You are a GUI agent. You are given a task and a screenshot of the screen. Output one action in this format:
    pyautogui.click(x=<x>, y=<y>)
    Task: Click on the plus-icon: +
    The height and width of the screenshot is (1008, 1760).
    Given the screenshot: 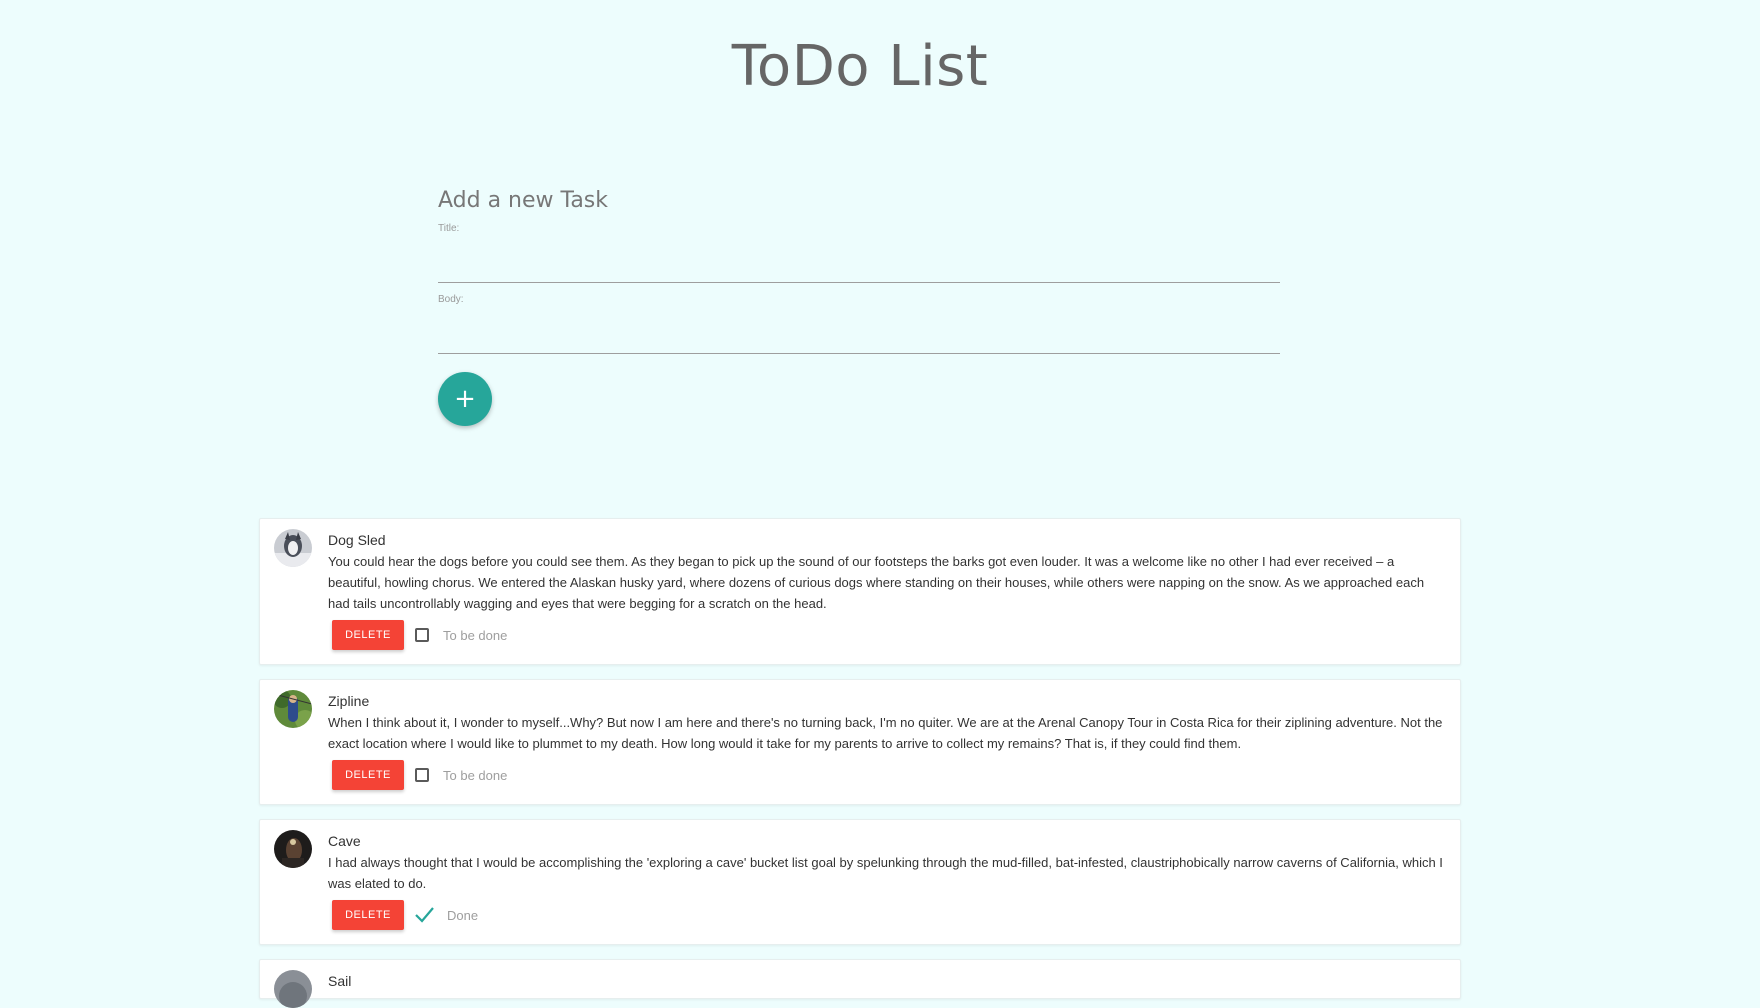 What is the action you would take?
    pyautogui.click(x=465, y=399)
    